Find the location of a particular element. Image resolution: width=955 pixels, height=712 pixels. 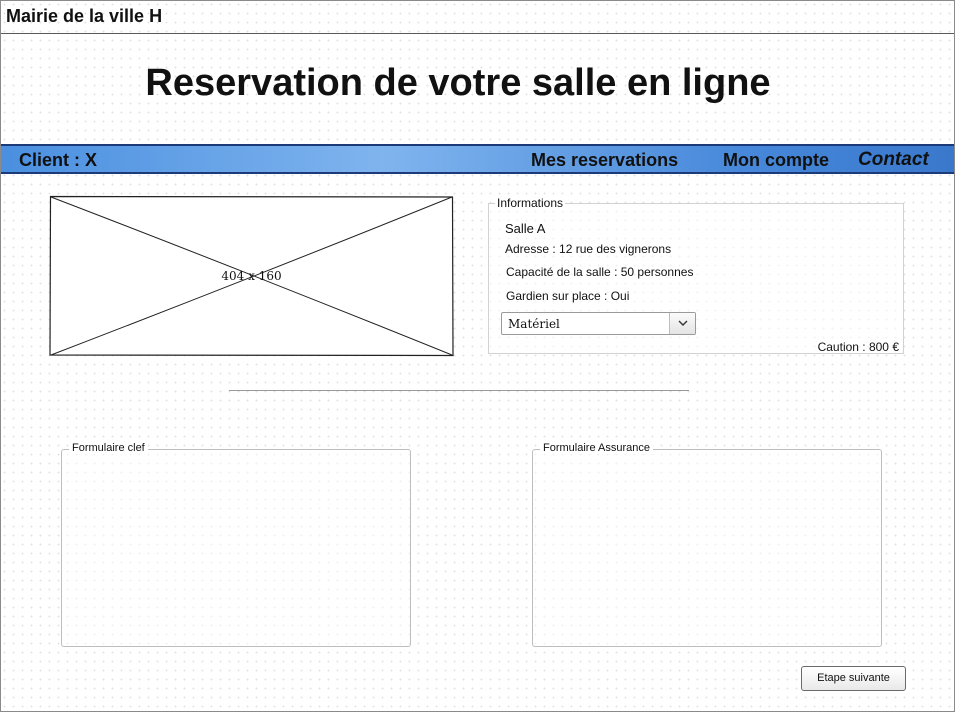

insurance-form-legend: Formulaire Assurance is located at coordinates (596, 448).